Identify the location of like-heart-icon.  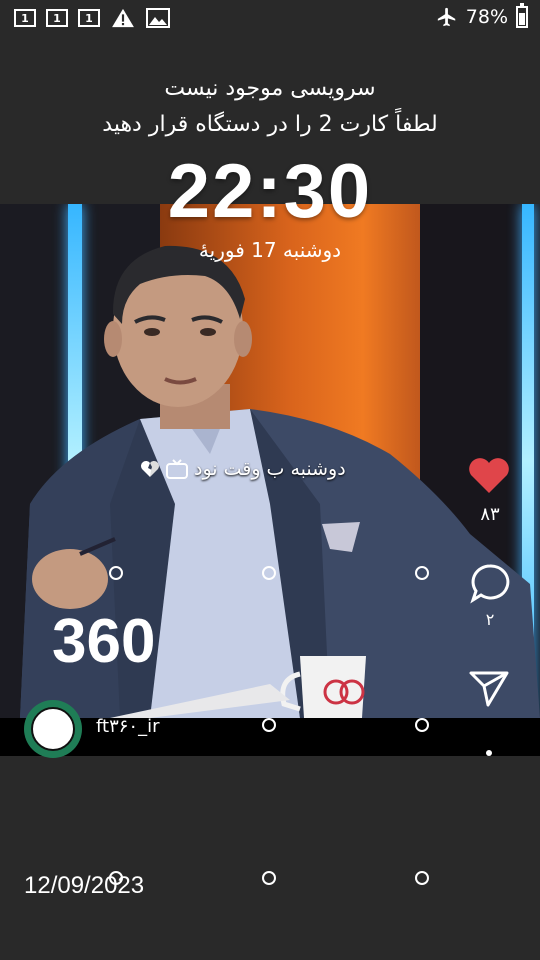
(489, 475).